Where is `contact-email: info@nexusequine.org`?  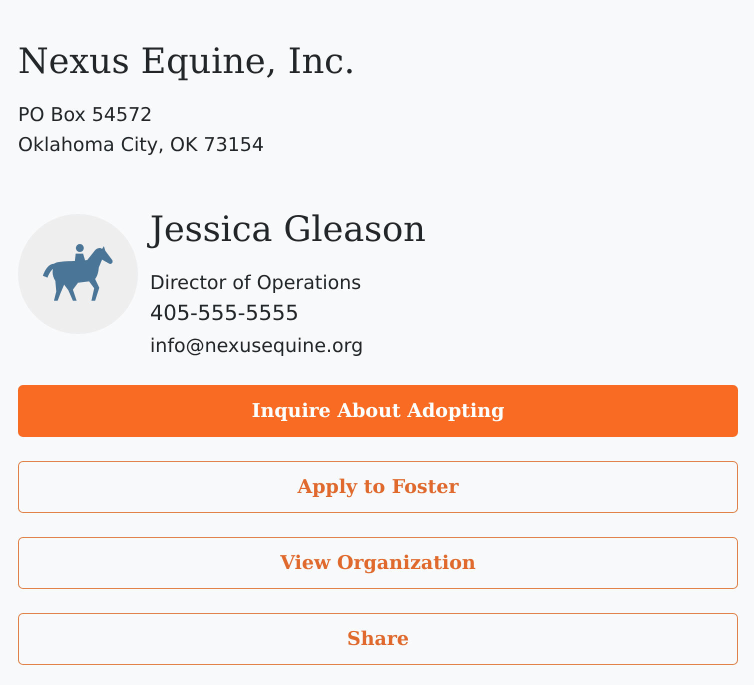 contact-email: info@nexusequine.org is located at coordinates (257, 346).